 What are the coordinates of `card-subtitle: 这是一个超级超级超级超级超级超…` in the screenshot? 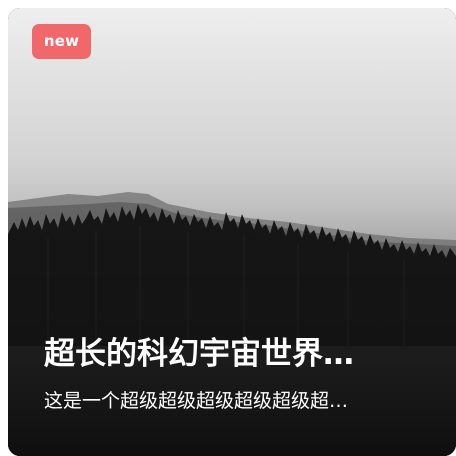 It's located at (196, 401).